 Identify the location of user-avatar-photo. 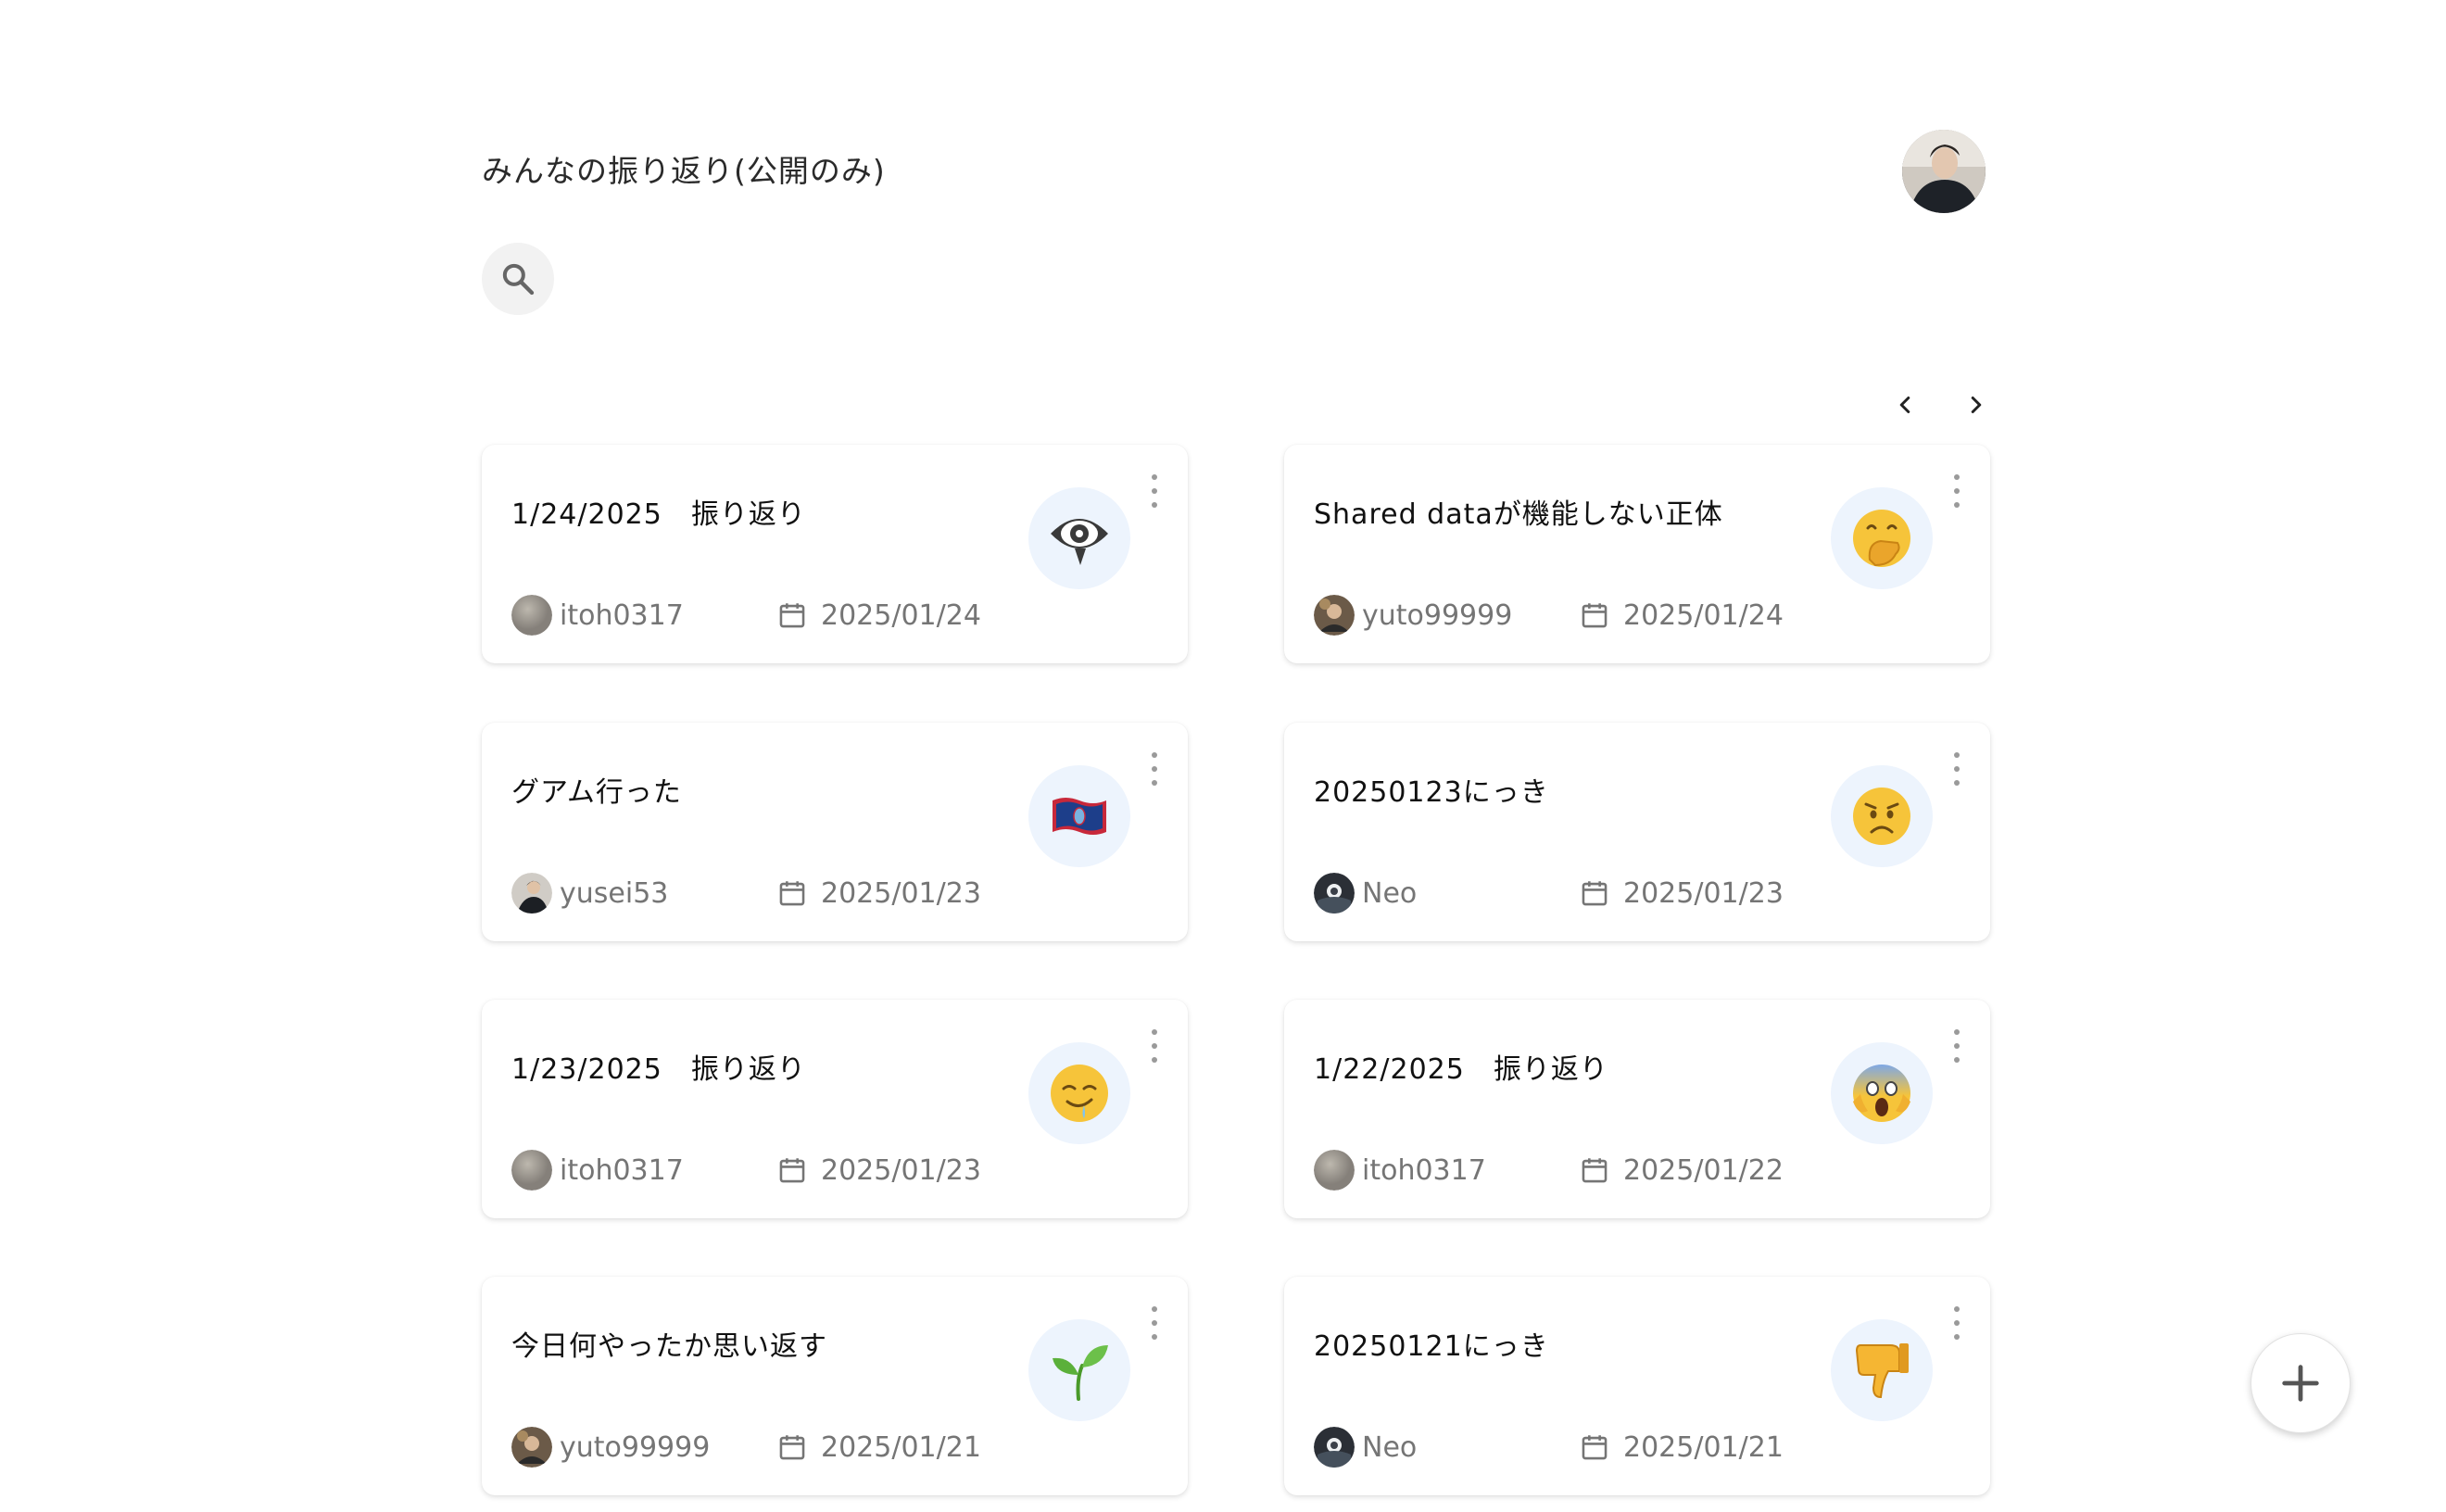
(1944, 171).